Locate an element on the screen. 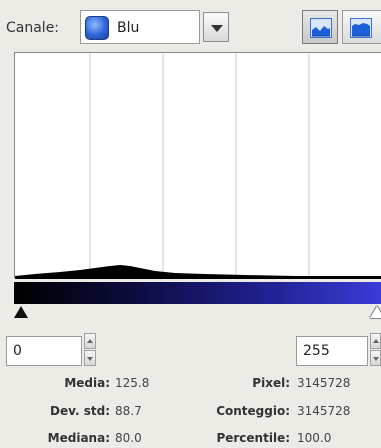 Image resolution: width=381 pixels, height=448 pixels. mean-value: 125.8 is located at coordinates (132, 383).